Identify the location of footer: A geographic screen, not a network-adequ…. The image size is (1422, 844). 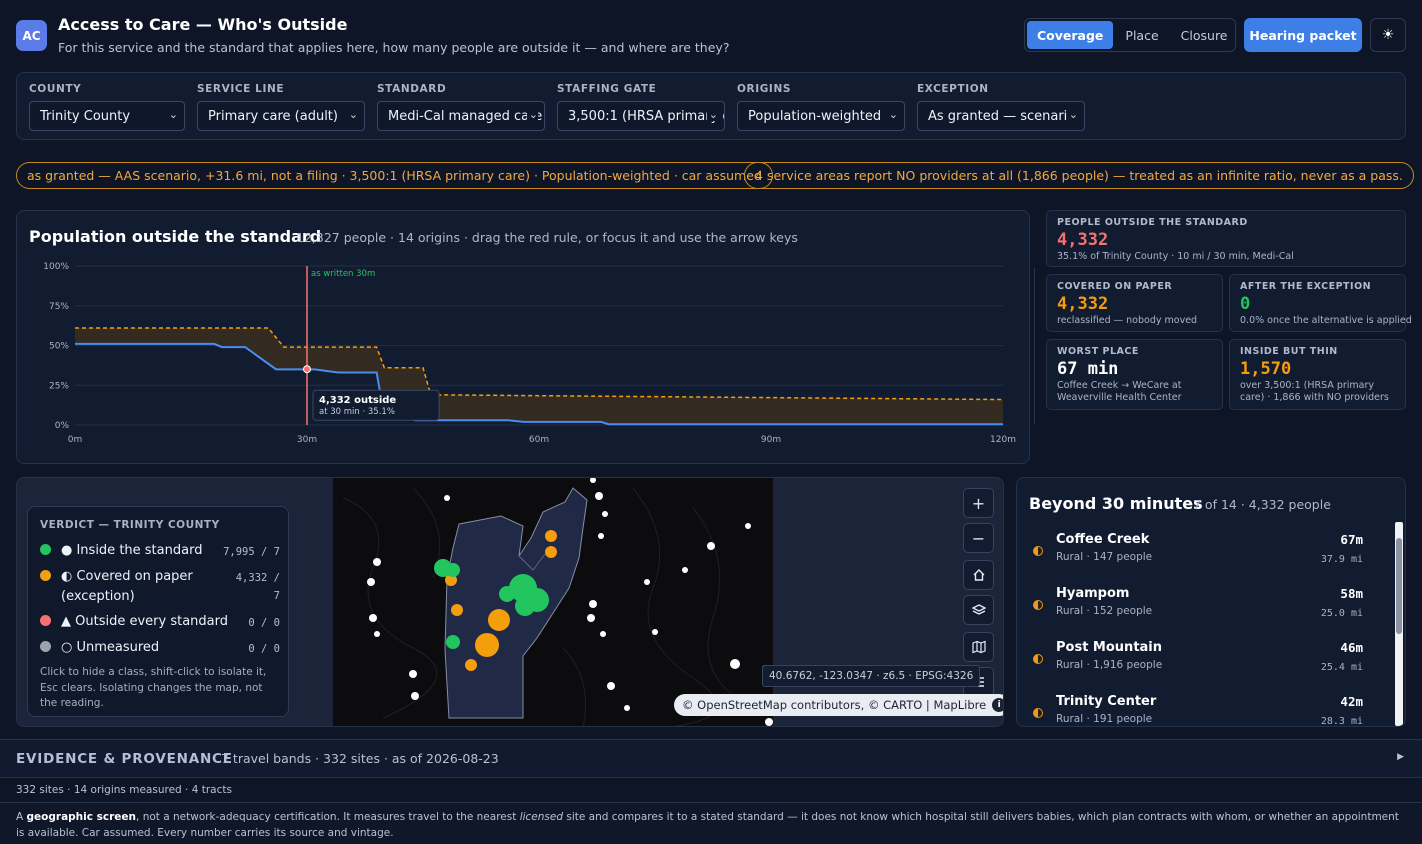
(711, 823).